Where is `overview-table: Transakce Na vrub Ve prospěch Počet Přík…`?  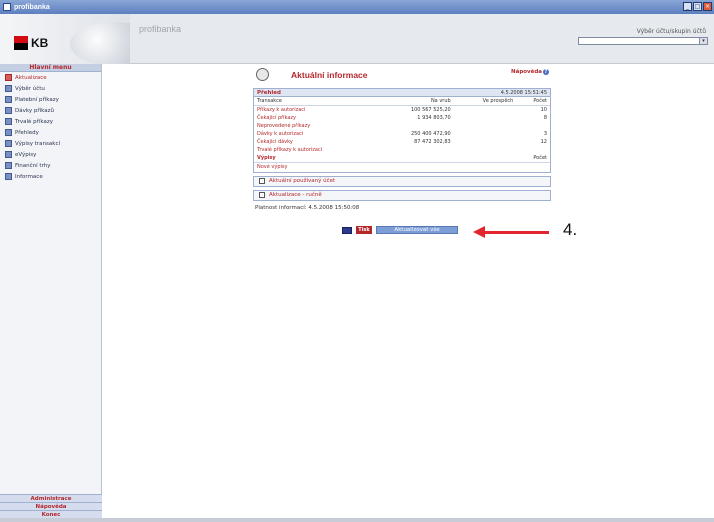
overview-table: Transakce Na vrub Ve prospěch Počet Přík… is located at coordinates (402, 125).